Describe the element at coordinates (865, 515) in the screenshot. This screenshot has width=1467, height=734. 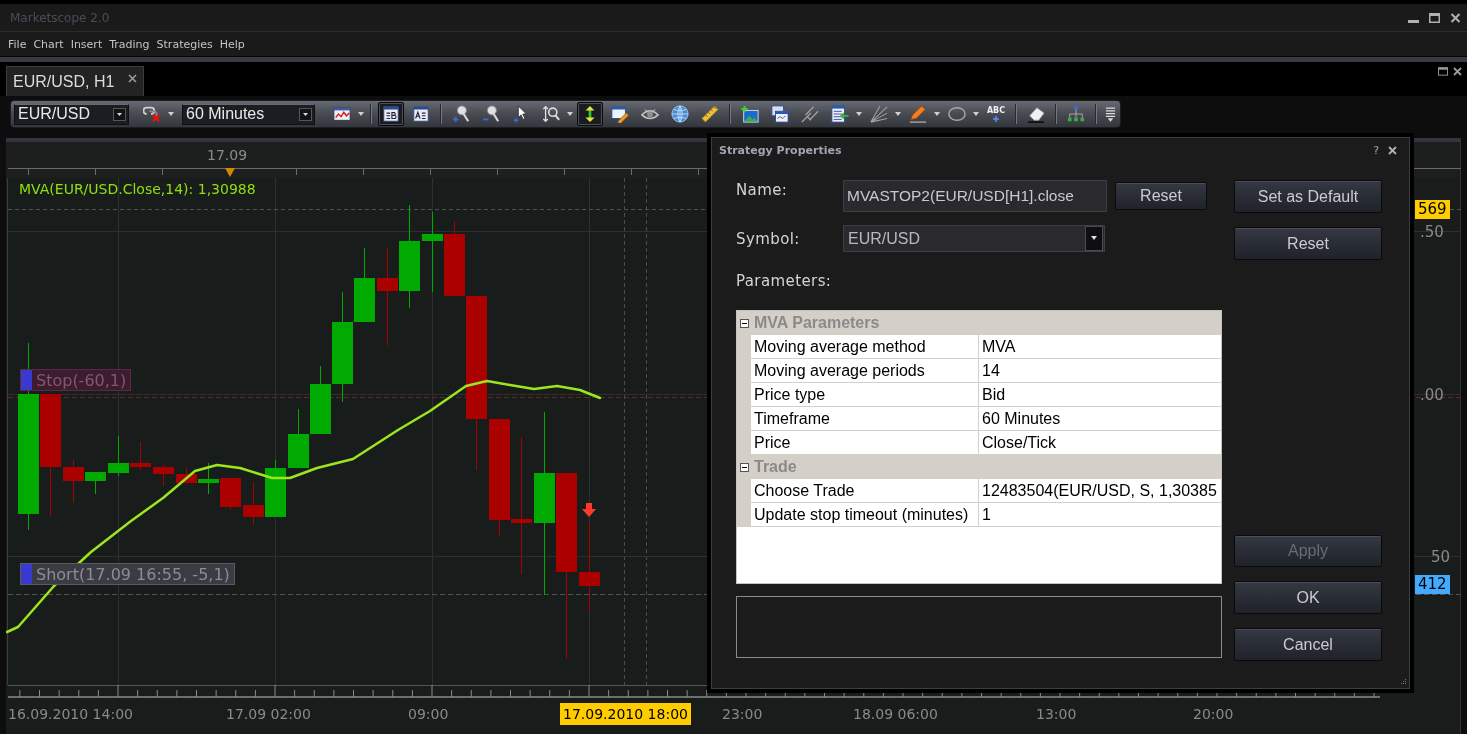
I see `property-name: Update stop timeout (minutes)` at that location.